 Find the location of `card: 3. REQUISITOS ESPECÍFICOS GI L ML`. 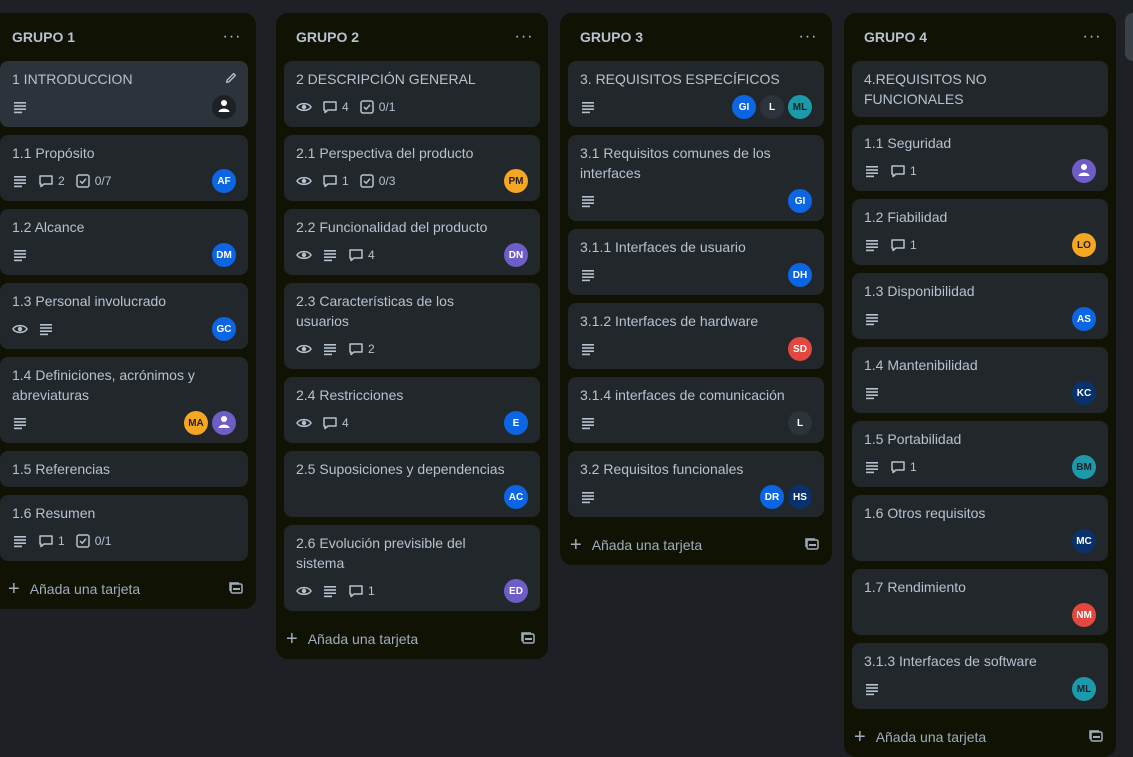

card: 3. REQUISITOS ESPECÍFICOS GI L ML is located at coordinates (696, 94).